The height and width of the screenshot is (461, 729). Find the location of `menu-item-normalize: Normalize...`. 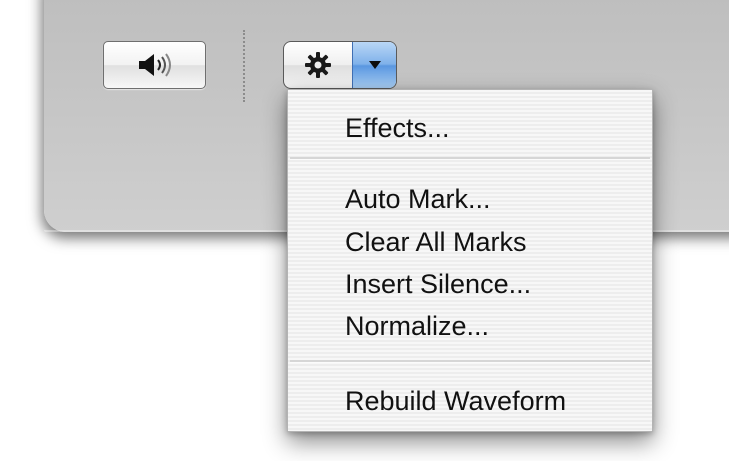

menu-item-normalize: Normalize... is located at coordinates (417, 326).